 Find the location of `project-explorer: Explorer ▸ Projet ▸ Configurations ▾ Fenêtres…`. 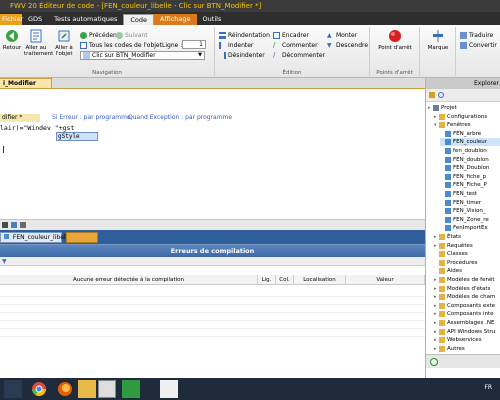

project-explorer: Explorer ▸ Projet ▸ Configurations ▾ Fenêtres… is located at coordinates (462, 228).